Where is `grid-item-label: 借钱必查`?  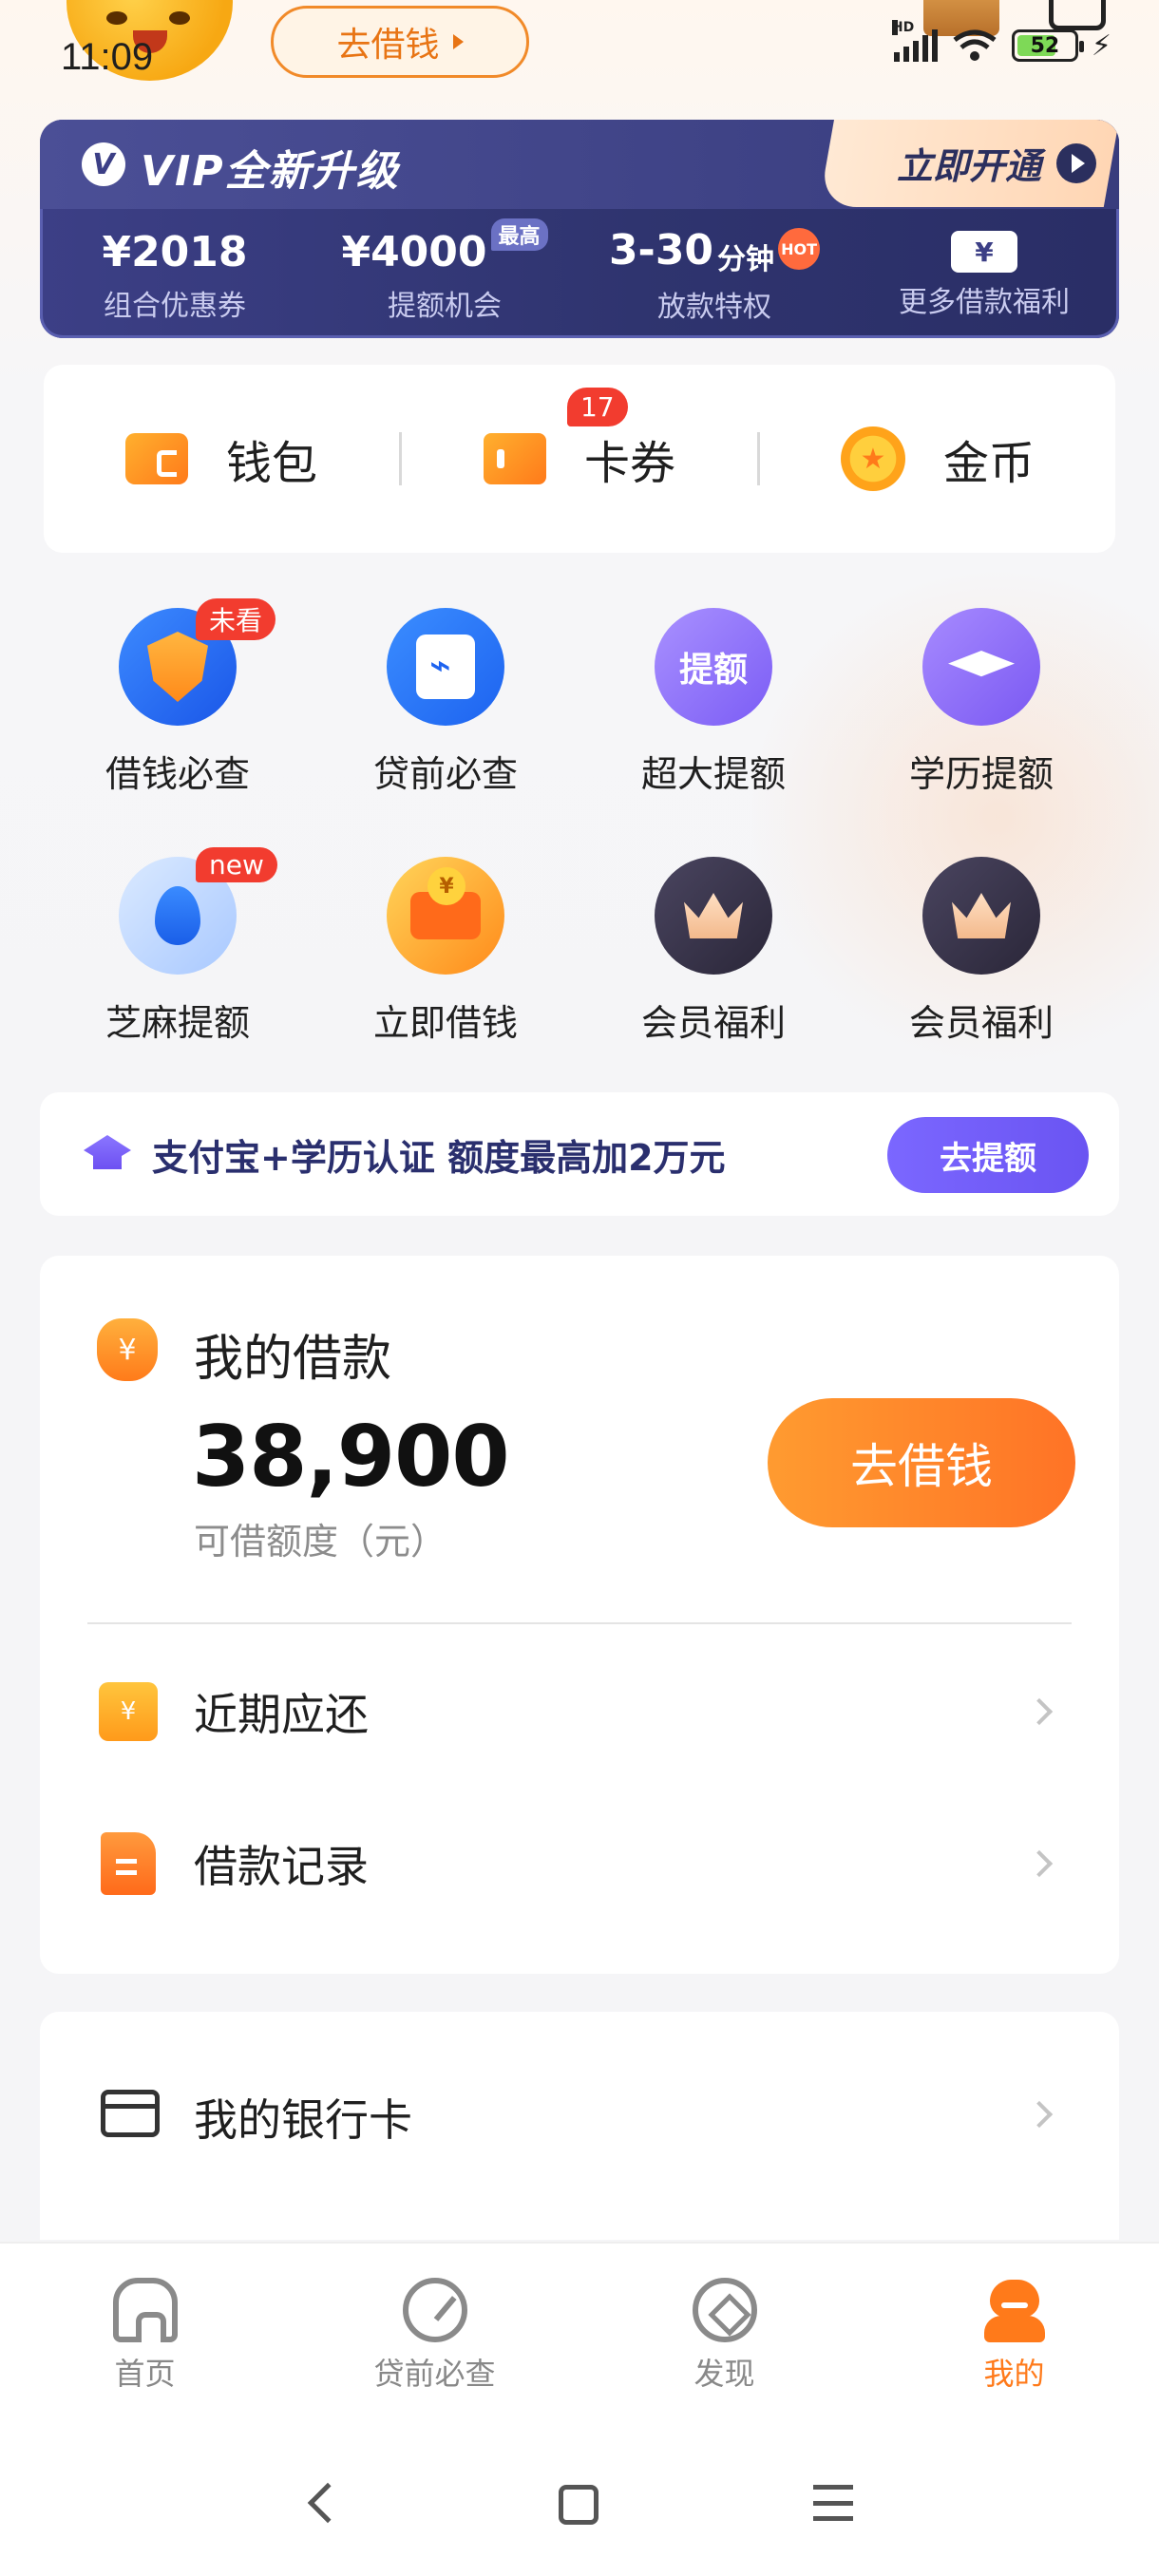 grid-item-label: 借钱必查 is located at coordinates (177, 774).